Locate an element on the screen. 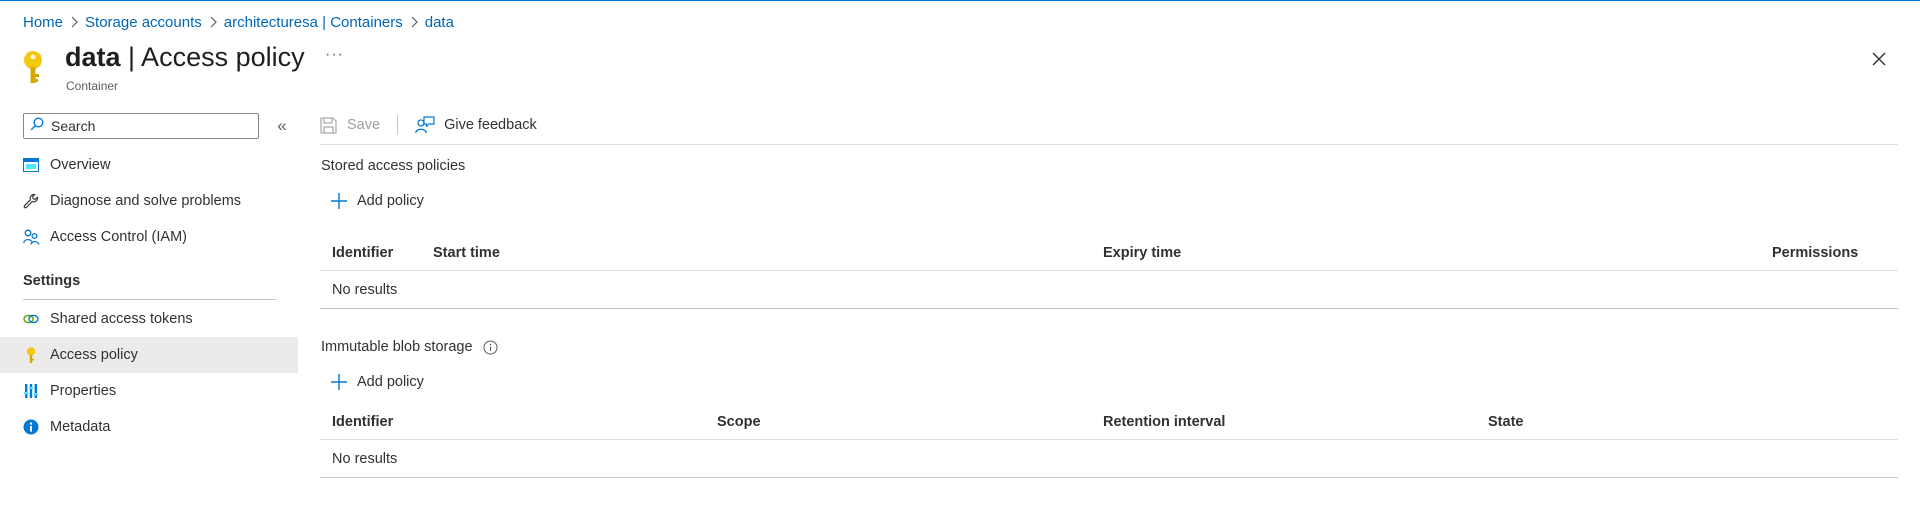  column-header-scope: Scope is located at coordinates (739, 422).